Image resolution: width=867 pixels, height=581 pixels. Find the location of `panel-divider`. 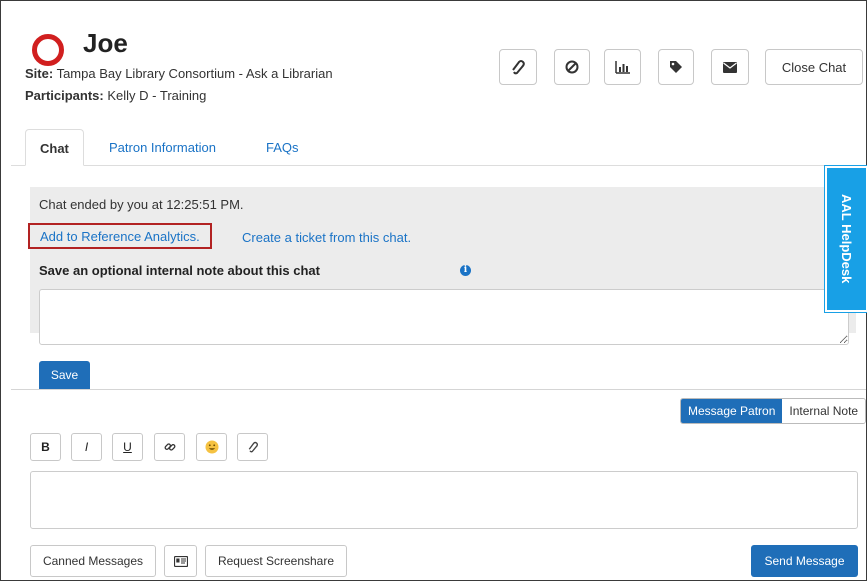

panel-divider is located at coordinates (438, 389).